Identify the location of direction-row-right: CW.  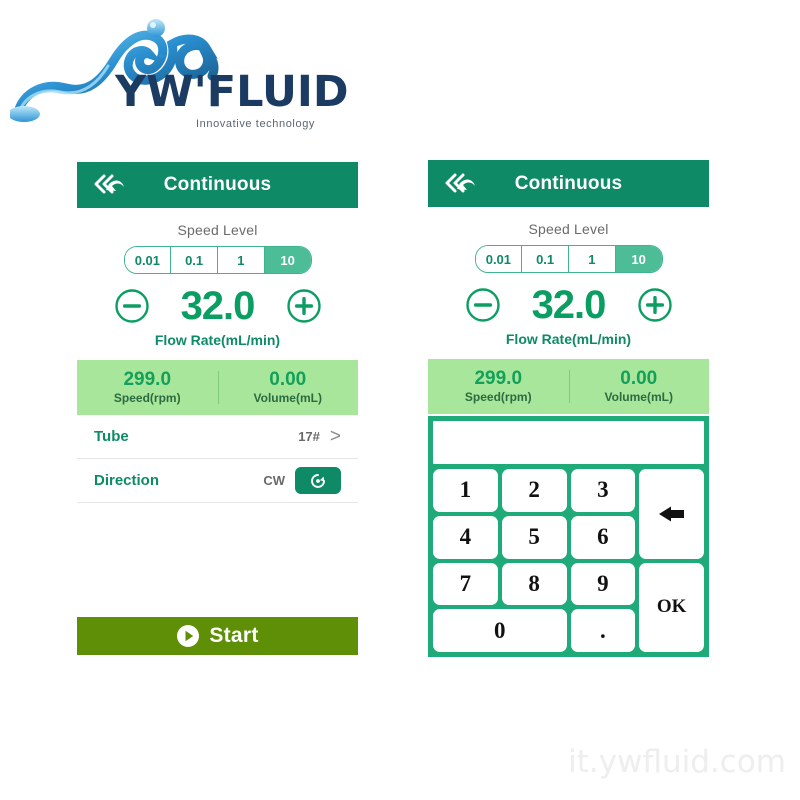
(302, 480).